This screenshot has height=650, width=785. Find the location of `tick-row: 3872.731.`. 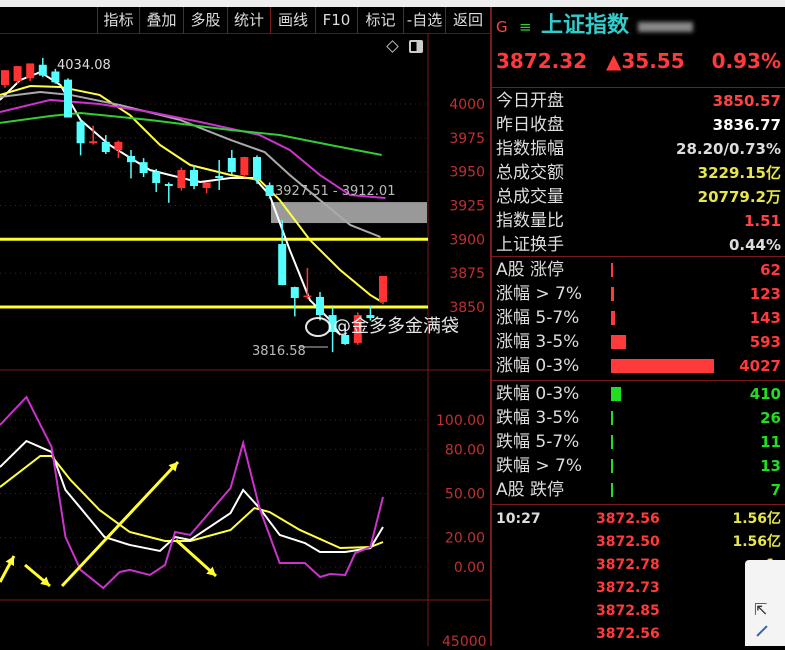

tick-row: 3872.731. is located at coordinates (638, 588).